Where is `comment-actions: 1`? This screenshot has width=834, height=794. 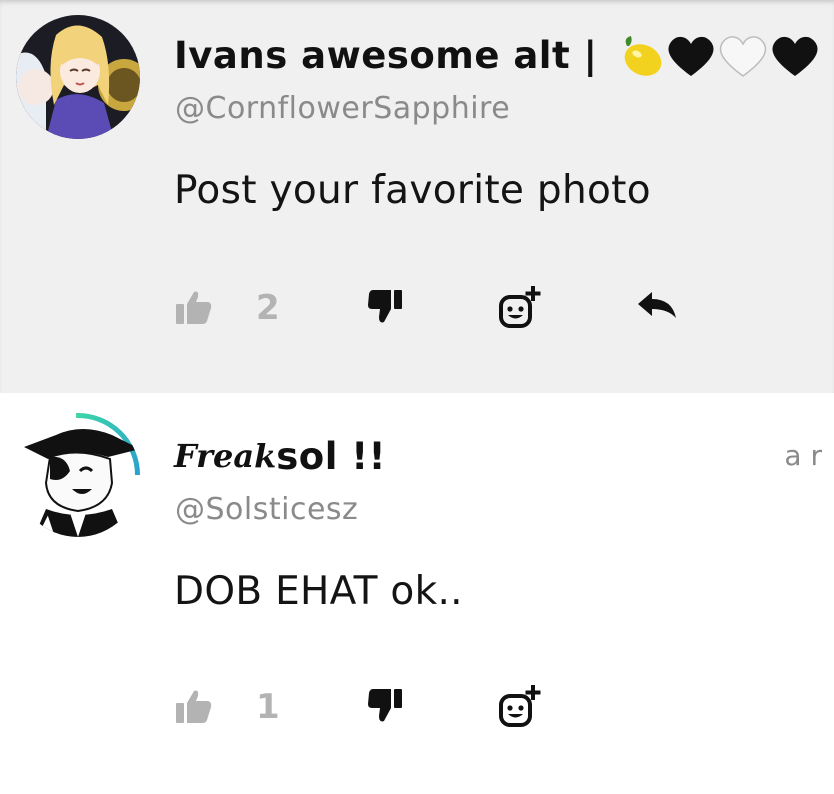 comment-actions: 1 is located at coordinates (417, 709).